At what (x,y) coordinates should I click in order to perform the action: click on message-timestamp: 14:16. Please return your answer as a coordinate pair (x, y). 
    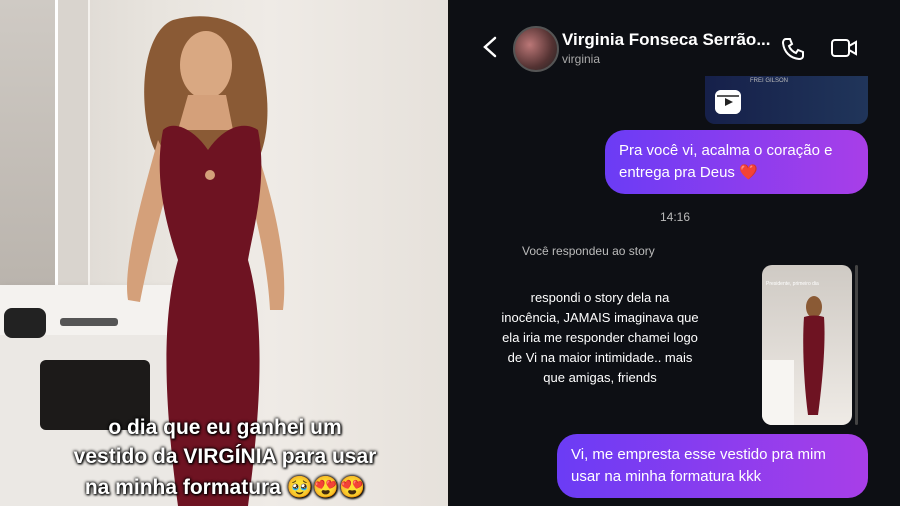
    Looking at the image, I should click on (675, 217).